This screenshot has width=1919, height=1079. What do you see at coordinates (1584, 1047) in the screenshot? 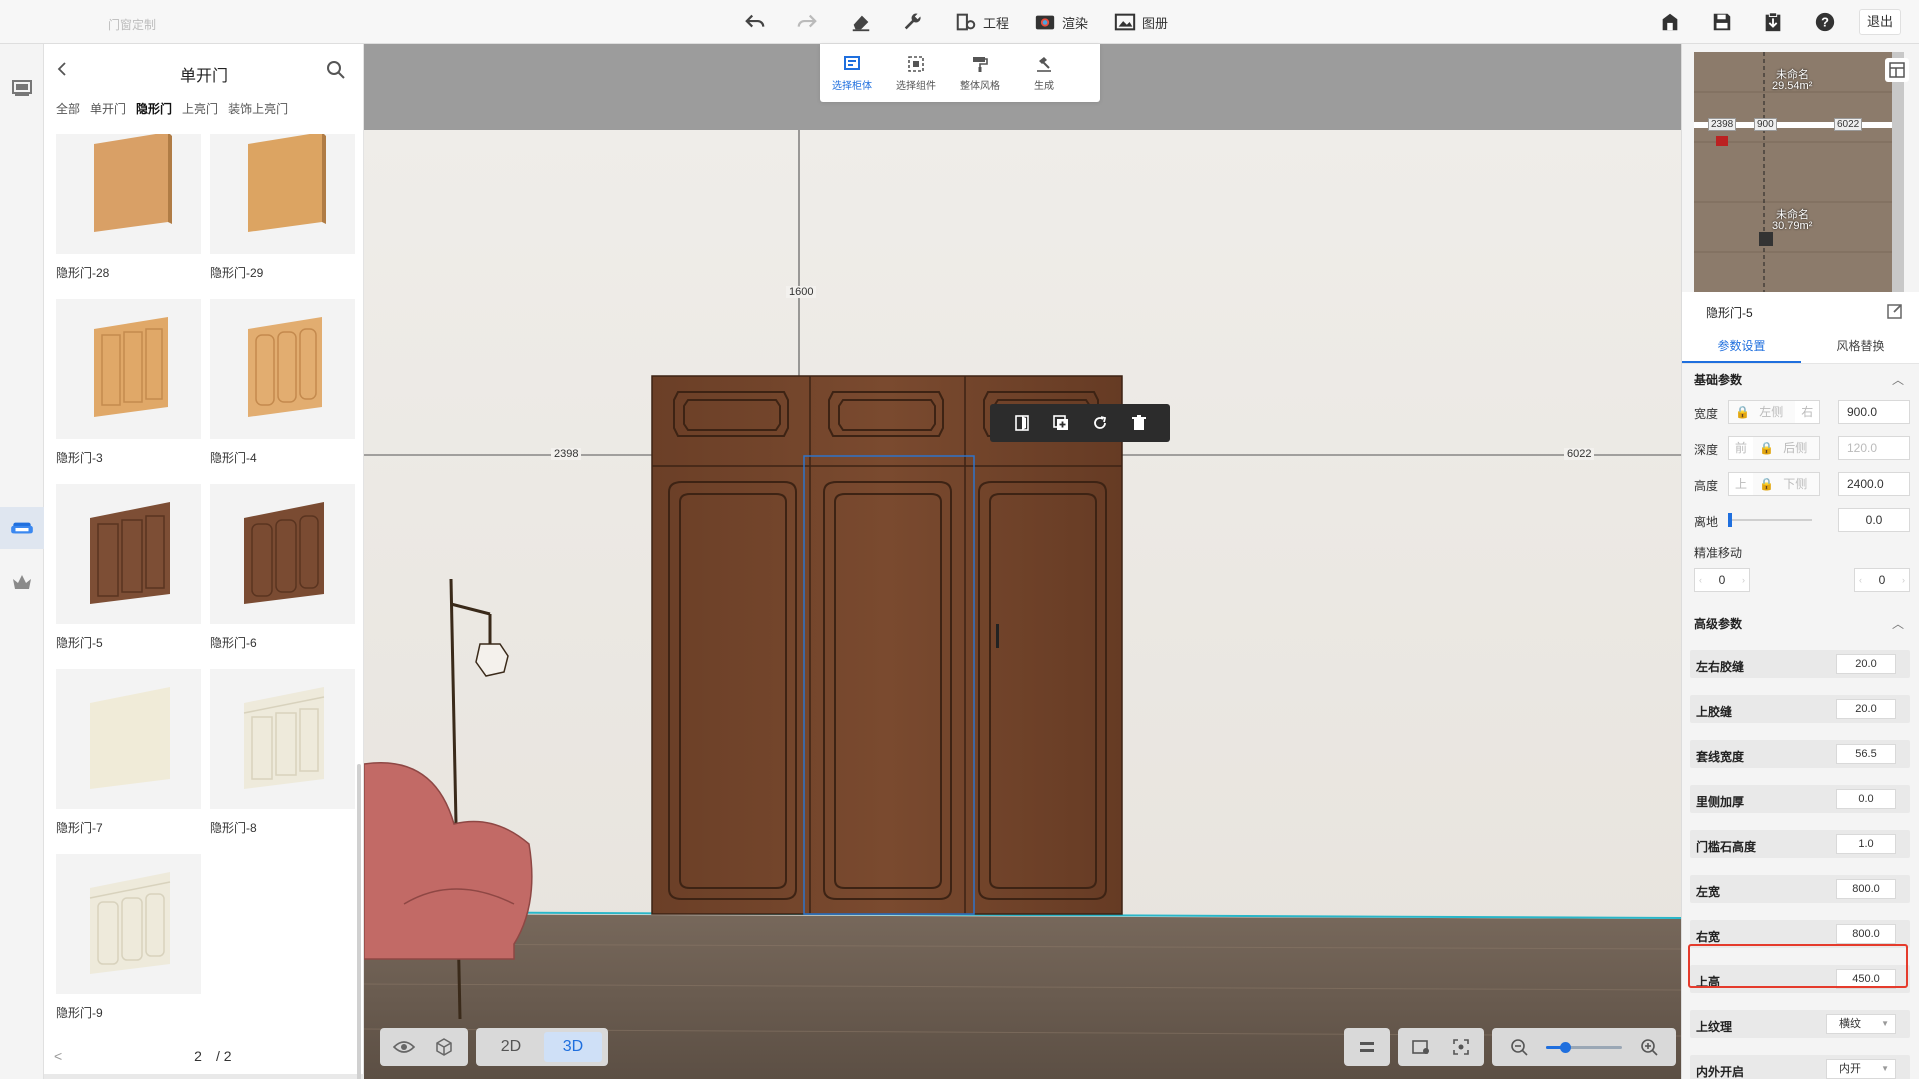
I see `zoom-slider` at bounding box center [1584, 1047].